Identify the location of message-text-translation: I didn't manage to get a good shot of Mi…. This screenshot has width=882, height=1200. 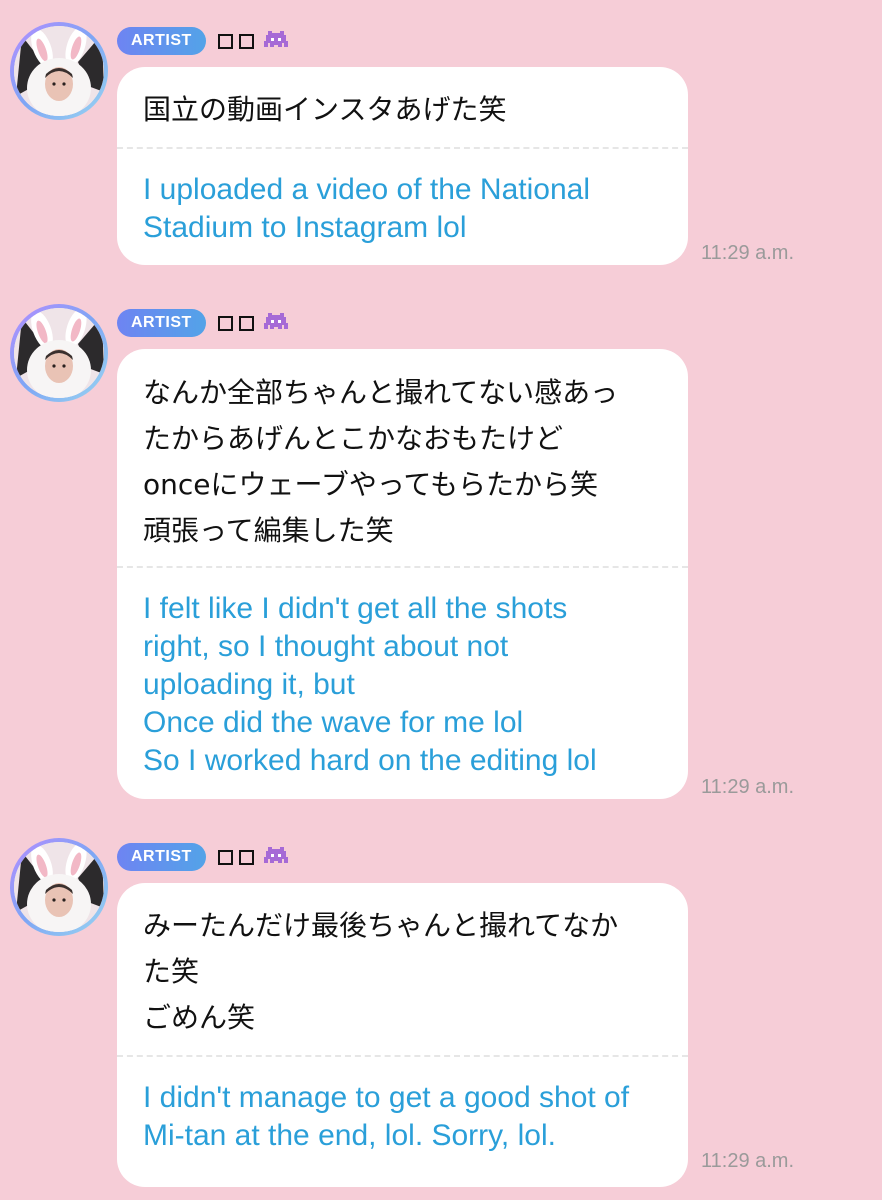
(386, 1116).